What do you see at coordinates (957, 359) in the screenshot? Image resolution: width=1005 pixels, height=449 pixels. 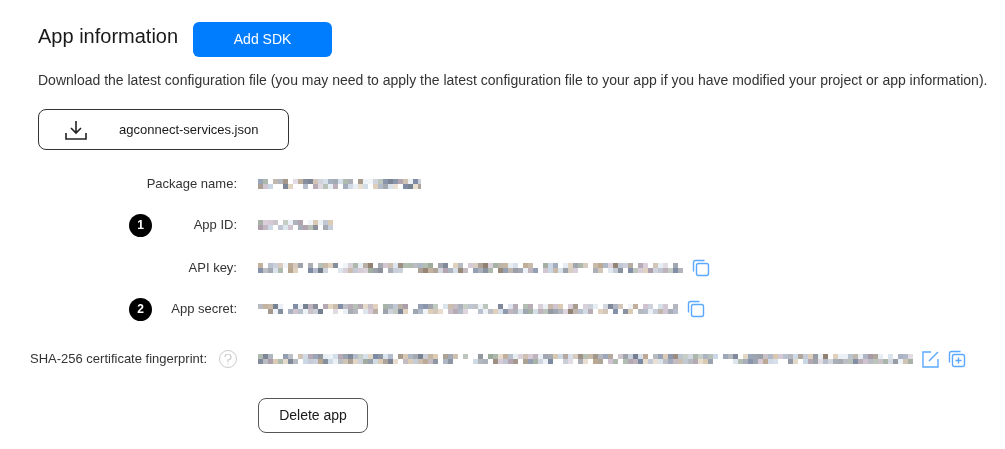 I see `add-copy-icon` at bounding box center [957, 359].